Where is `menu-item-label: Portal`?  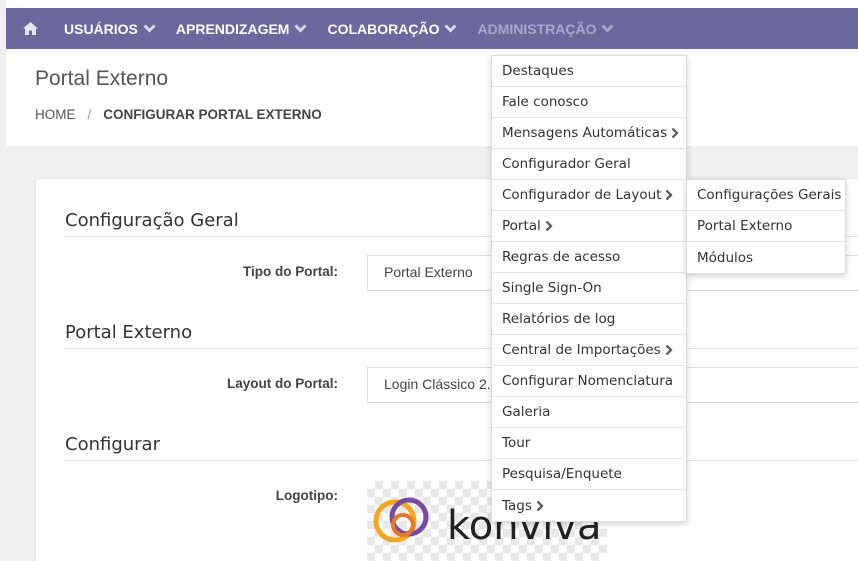 menu-item-label: Portal is located at coordinates (521, 226).